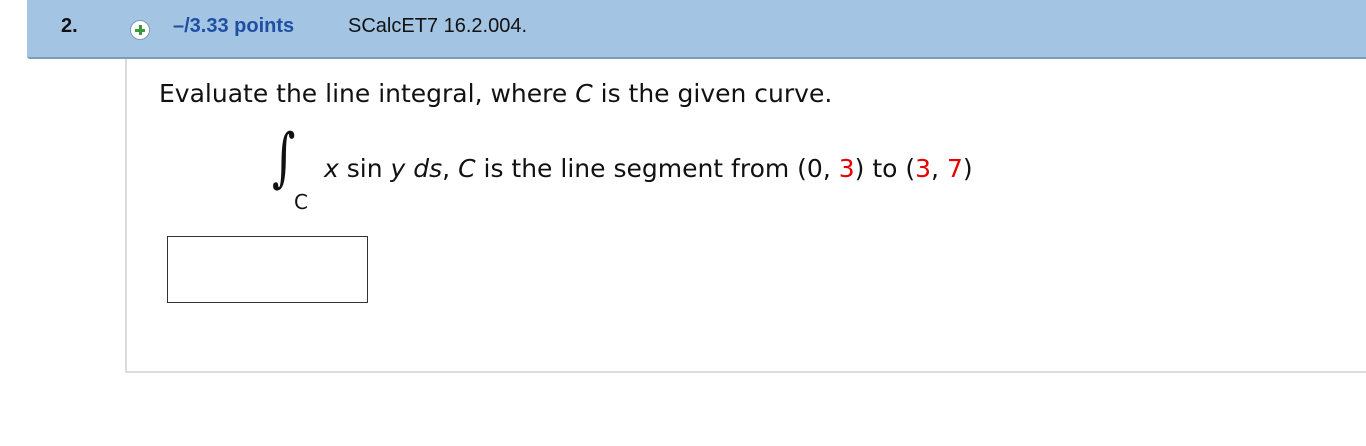 This screenshot has height=446, width=1366. Describe the element at coordinates (69, 26) in the screenshot. I see `question-number: 2.` at that location.